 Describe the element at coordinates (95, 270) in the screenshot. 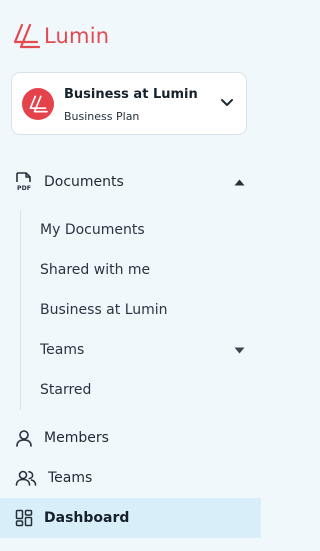

I see `sidebar-subitem-label: Shared with me` at that location.